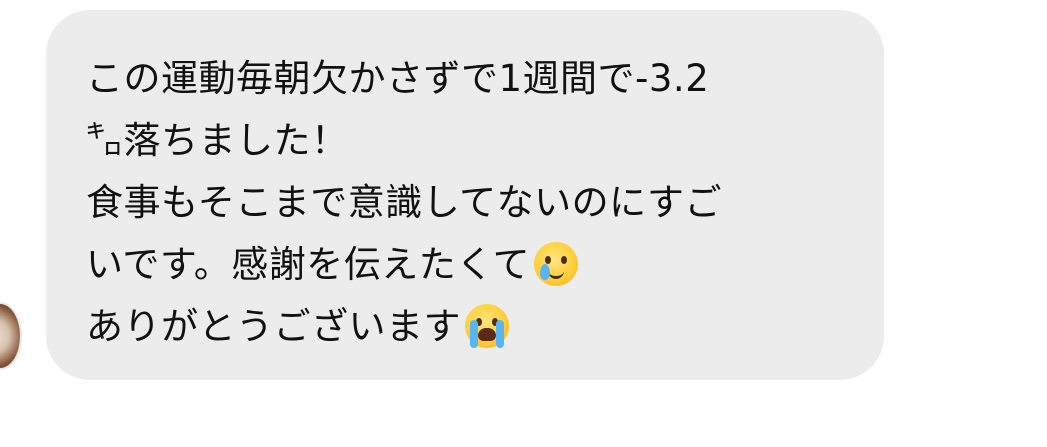 The height and width of the screenshot is (447, 1047). I want to click on message-line-4: いです。感謝を伝えたくて, so click(475, 265).